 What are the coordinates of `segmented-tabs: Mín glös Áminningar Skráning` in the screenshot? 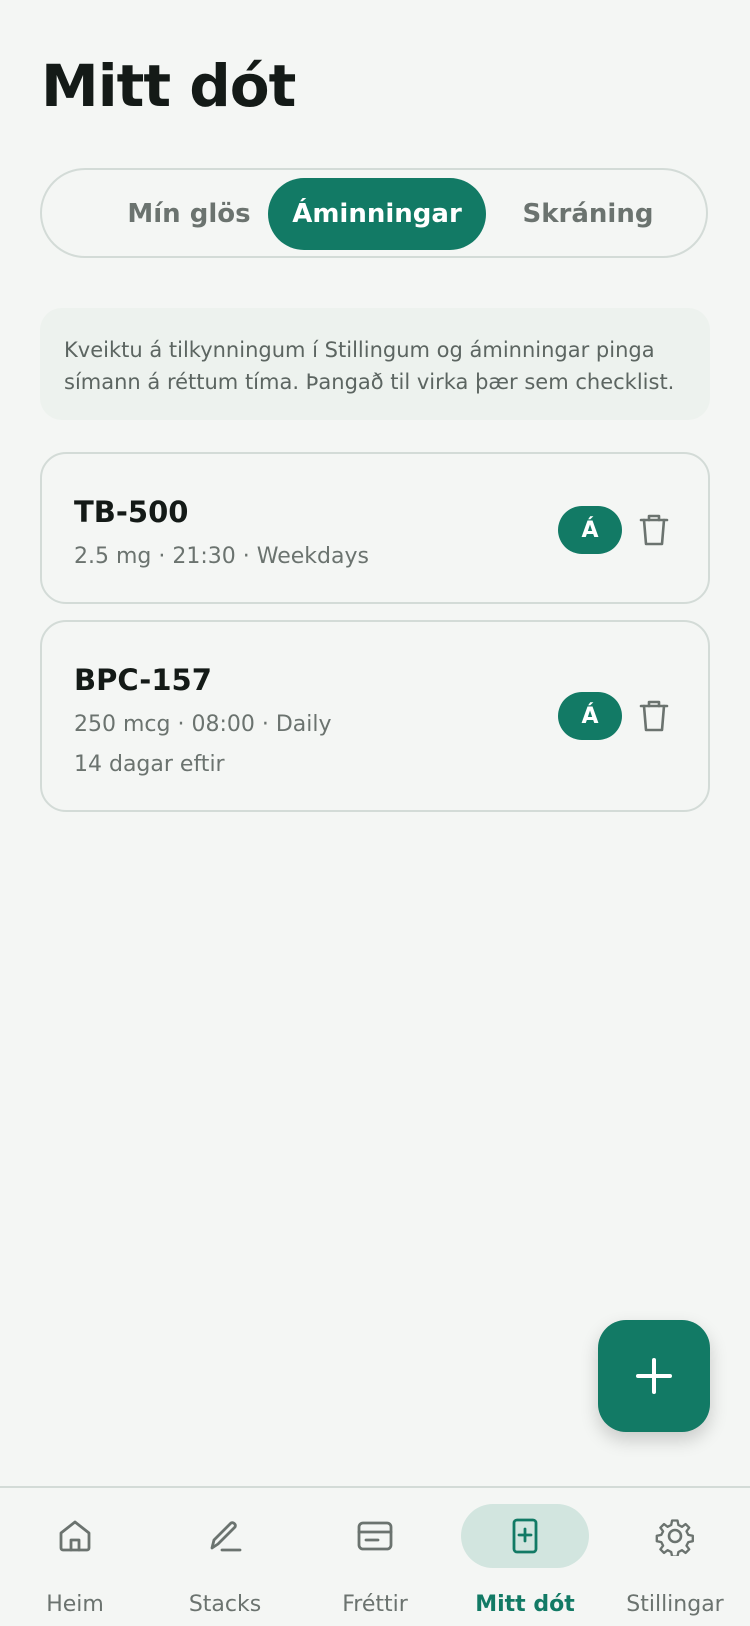 It's located at (374, 213).